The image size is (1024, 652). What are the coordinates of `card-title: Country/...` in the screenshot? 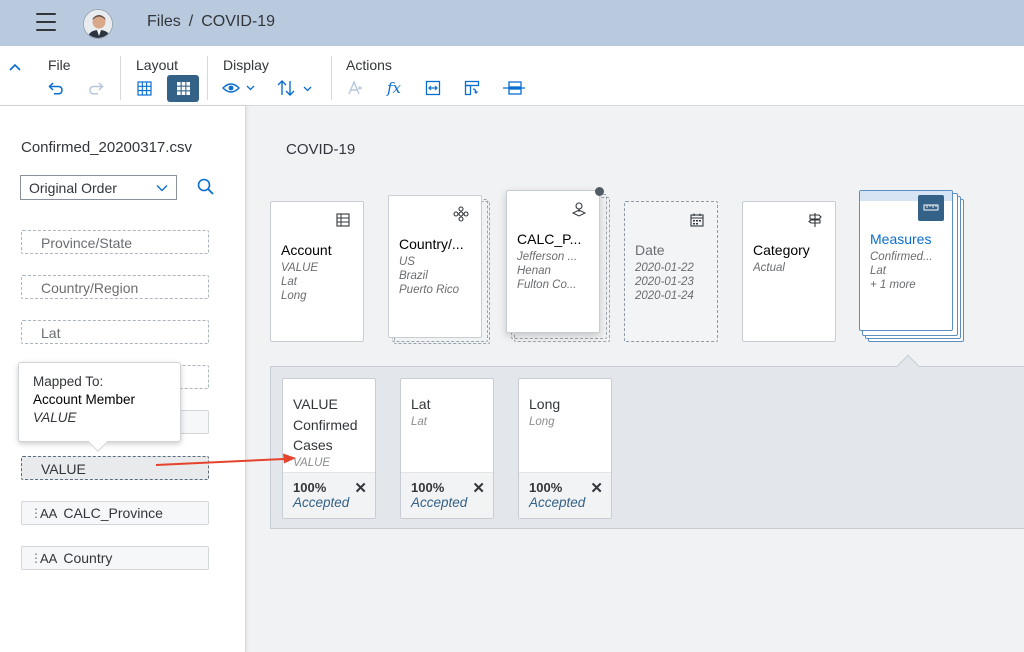 It's located at (431, 244).